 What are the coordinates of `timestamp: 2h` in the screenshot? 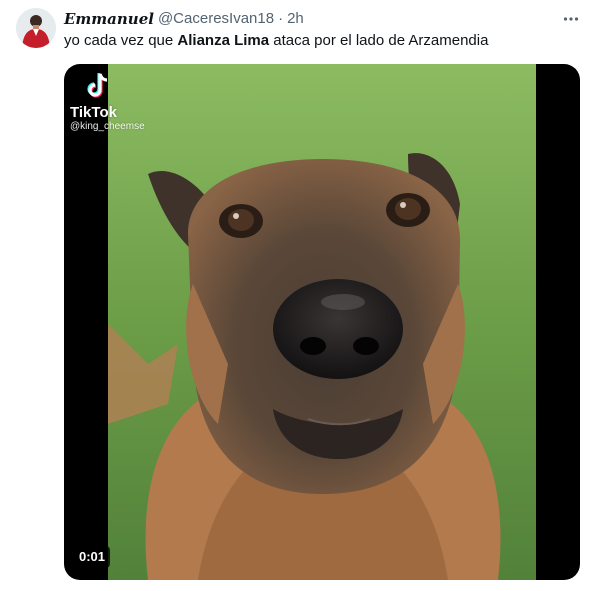 It's located at (295, 19).